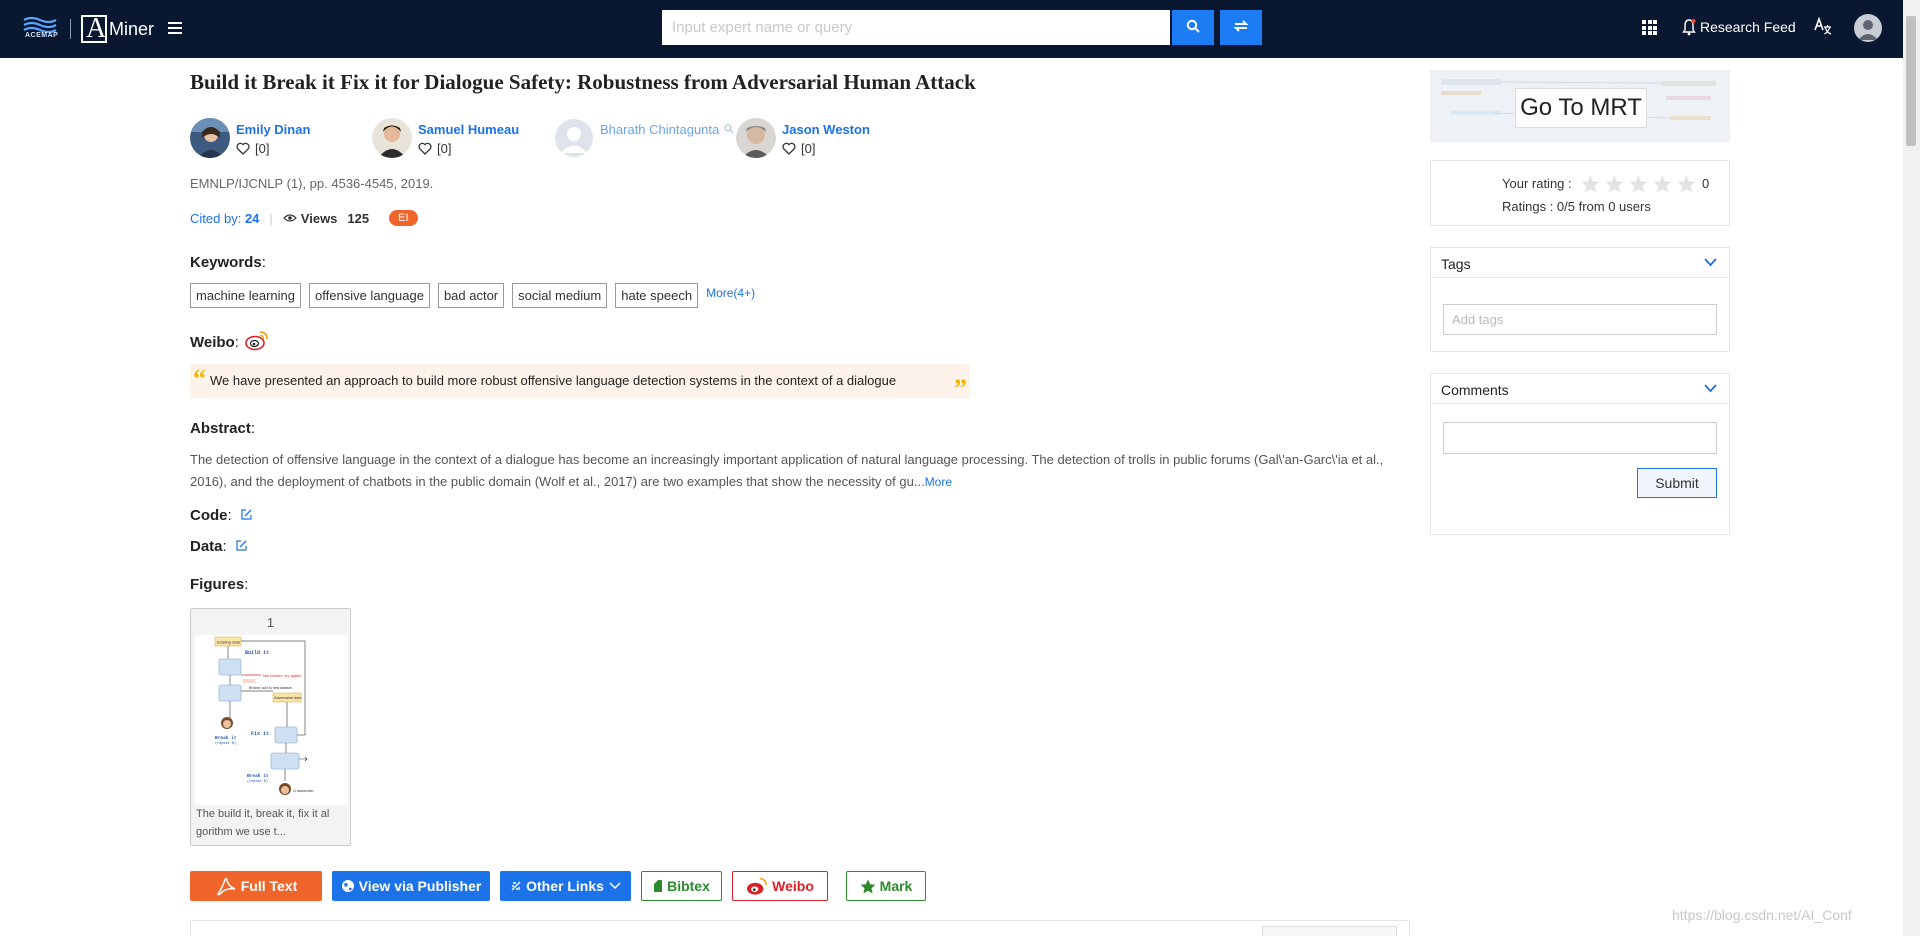  I want to click on user-avatar-icon, so click(1868, 28).